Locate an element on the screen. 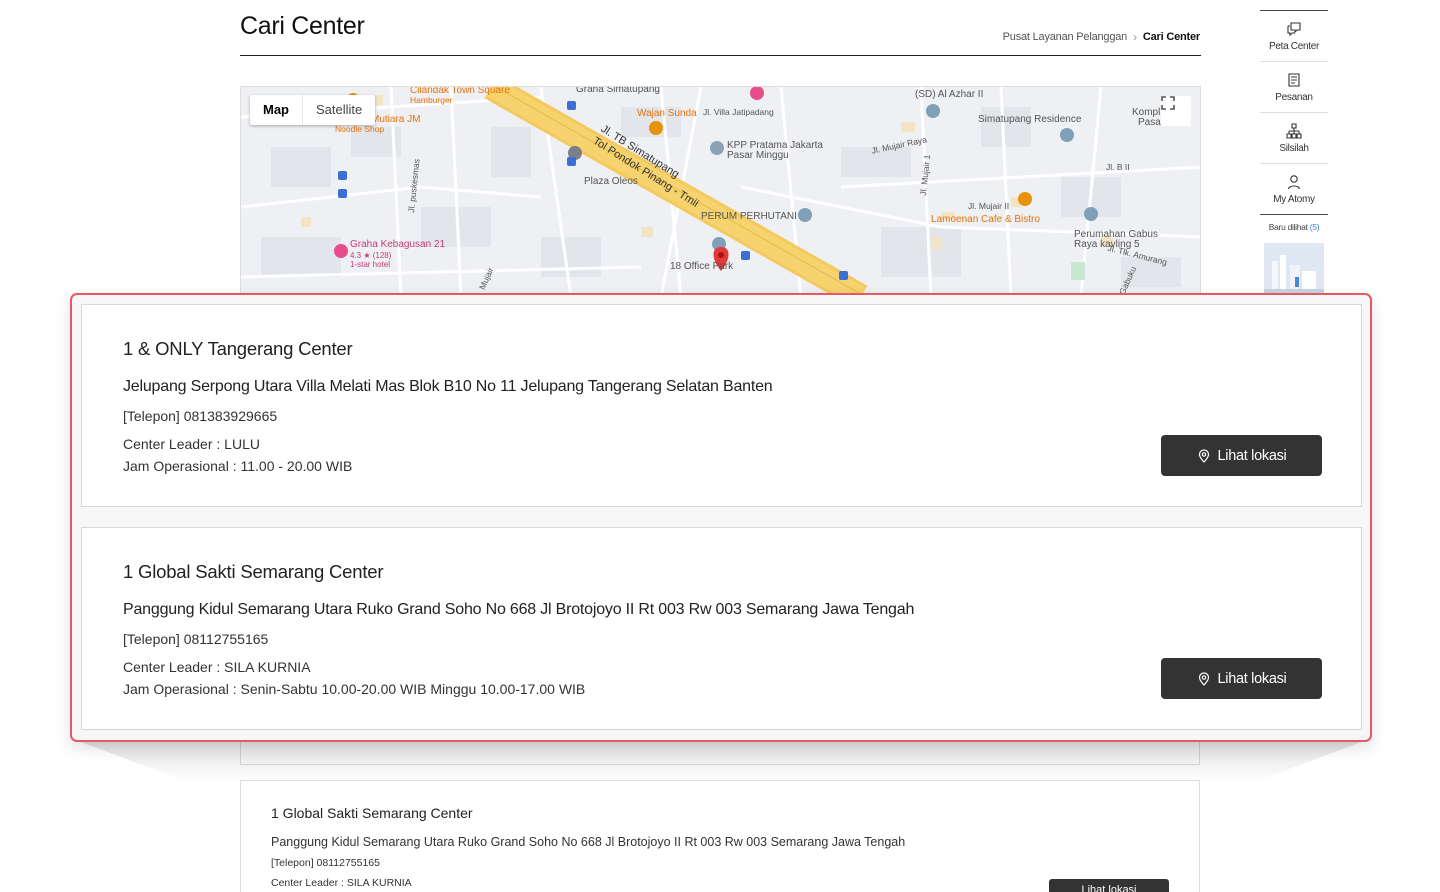 This screenshot has height=892, width=1440. center-leader: Center Leader : LULU is located at coordinates (191, 444).